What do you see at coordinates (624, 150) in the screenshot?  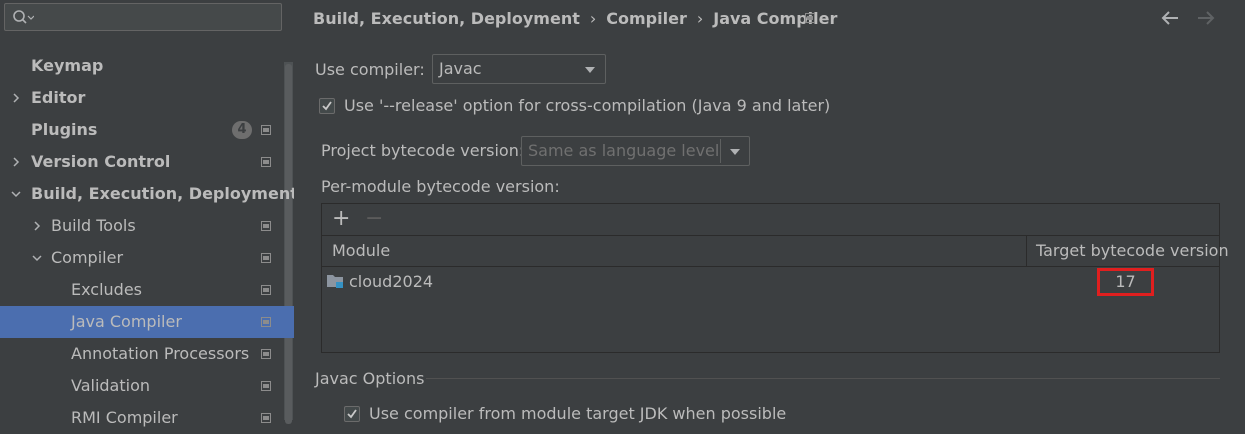 I see `project-bytecode-value: Same as language level` at bounding box center [624, 150].